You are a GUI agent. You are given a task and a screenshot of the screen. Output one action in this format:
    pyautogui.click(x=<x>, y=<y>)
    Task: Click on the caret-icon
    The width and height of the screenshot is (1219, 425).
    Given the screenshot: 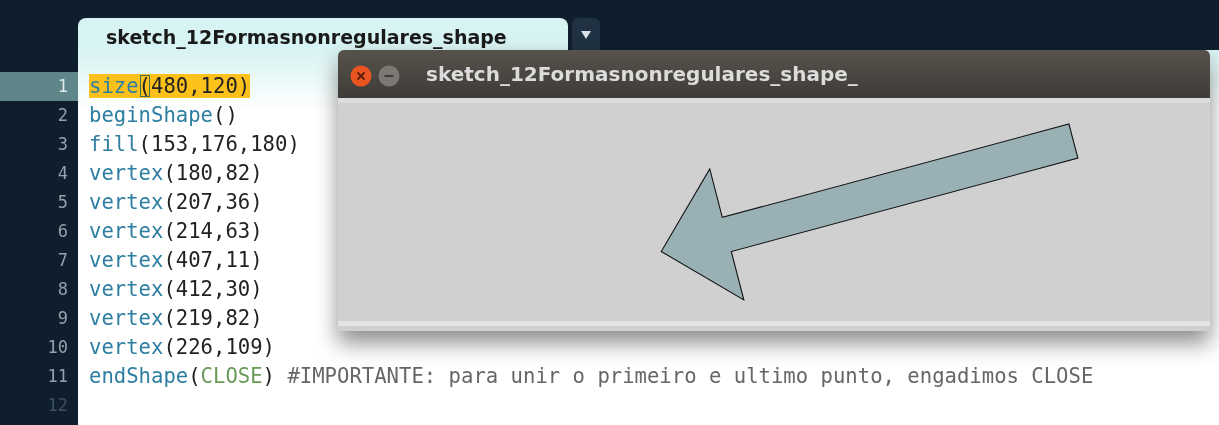 What is the action you would take?
    pyautogui.click(x=586, y=34)
    